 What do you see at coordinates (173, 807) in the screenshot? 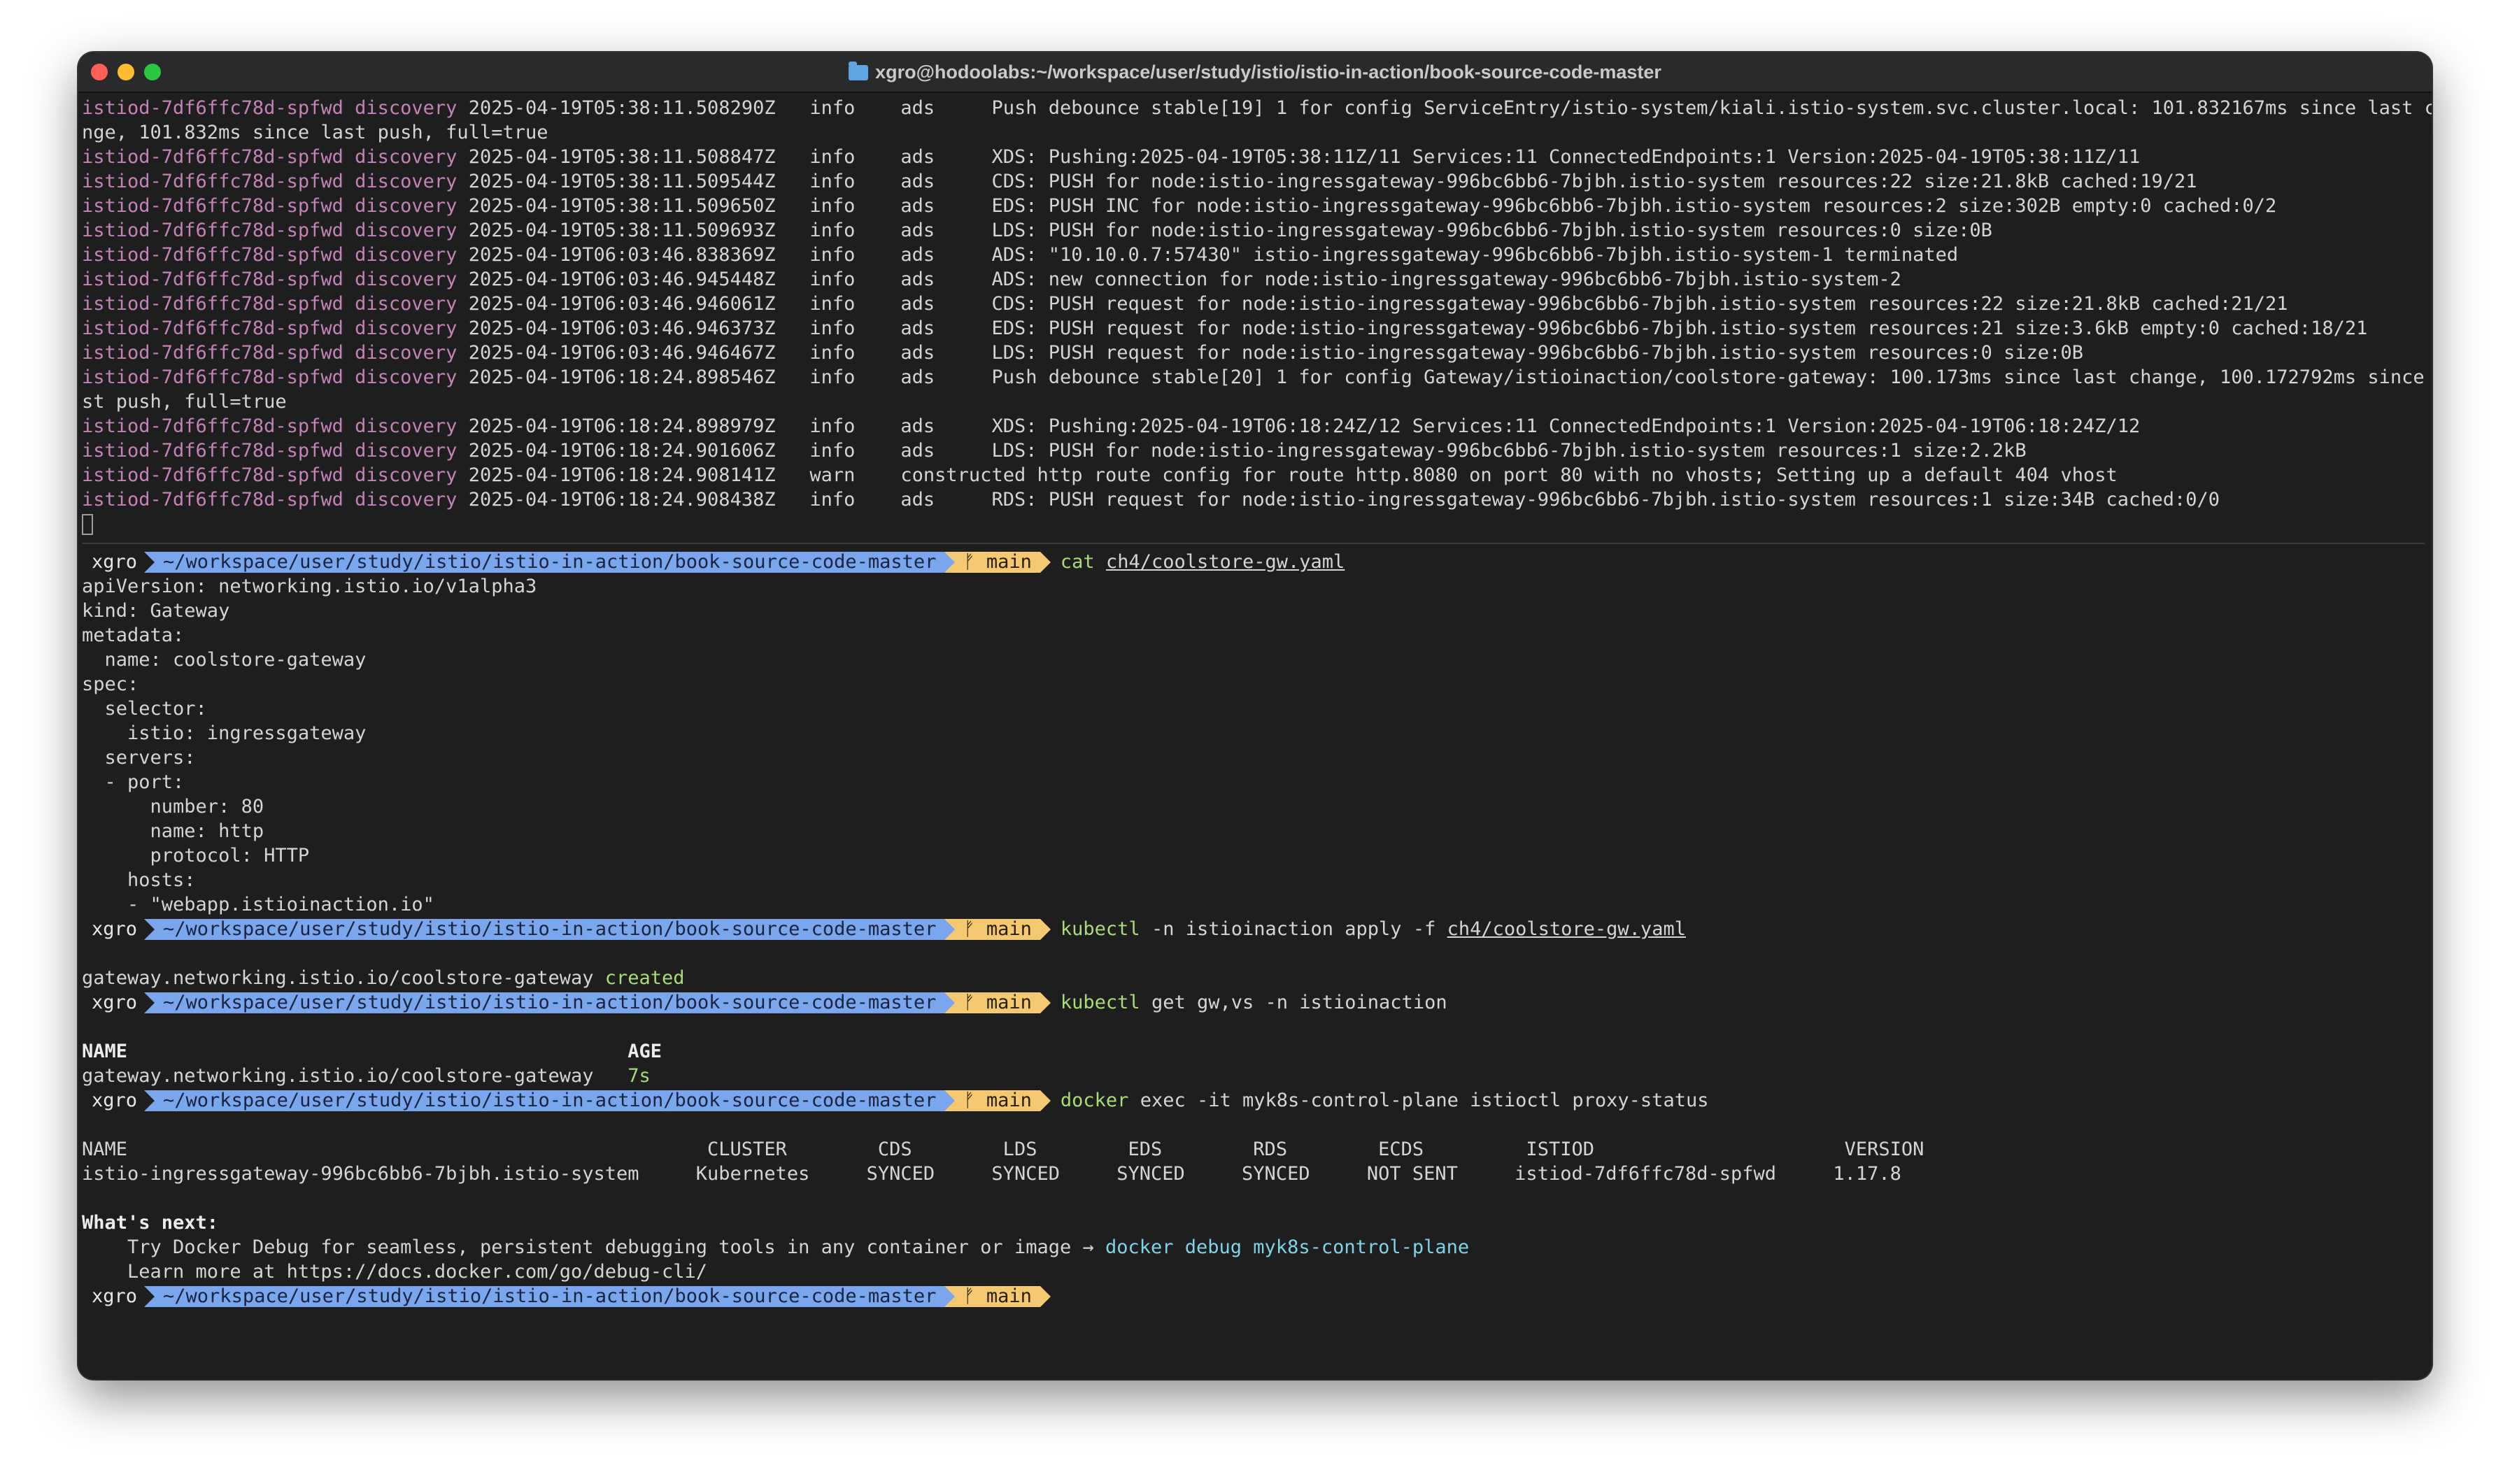
I see `yaml-line: number: 80` at bounding box center [173, 807].